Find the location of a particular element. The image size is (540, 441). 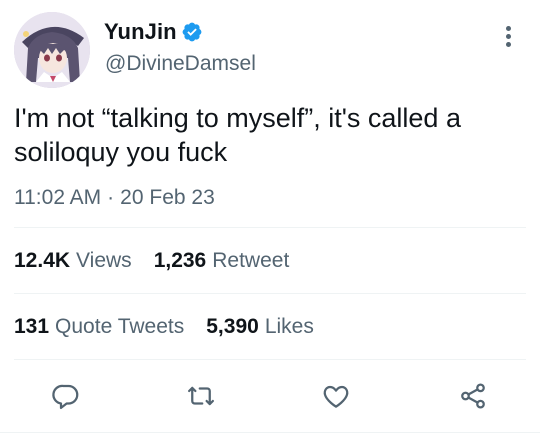

quote-tweets-label: Quote Tweets is located at coordinates (119, 327).